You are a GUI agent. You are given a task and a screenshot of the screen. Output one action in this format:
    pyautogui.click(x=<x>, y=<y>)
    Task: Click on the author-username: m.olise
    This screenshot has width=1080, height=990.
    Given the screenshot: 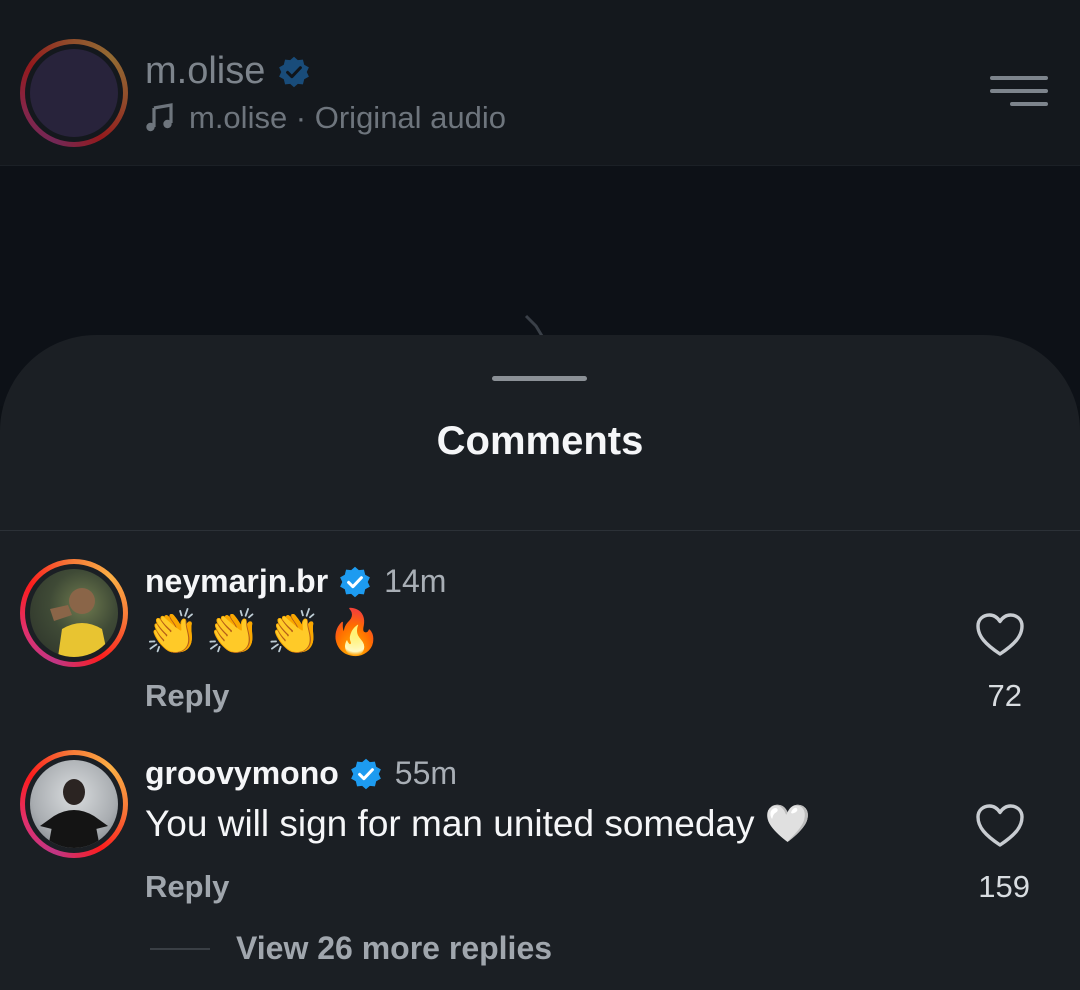 What is the action you would take?
    pyautogui.click(x=205, y=71)
    